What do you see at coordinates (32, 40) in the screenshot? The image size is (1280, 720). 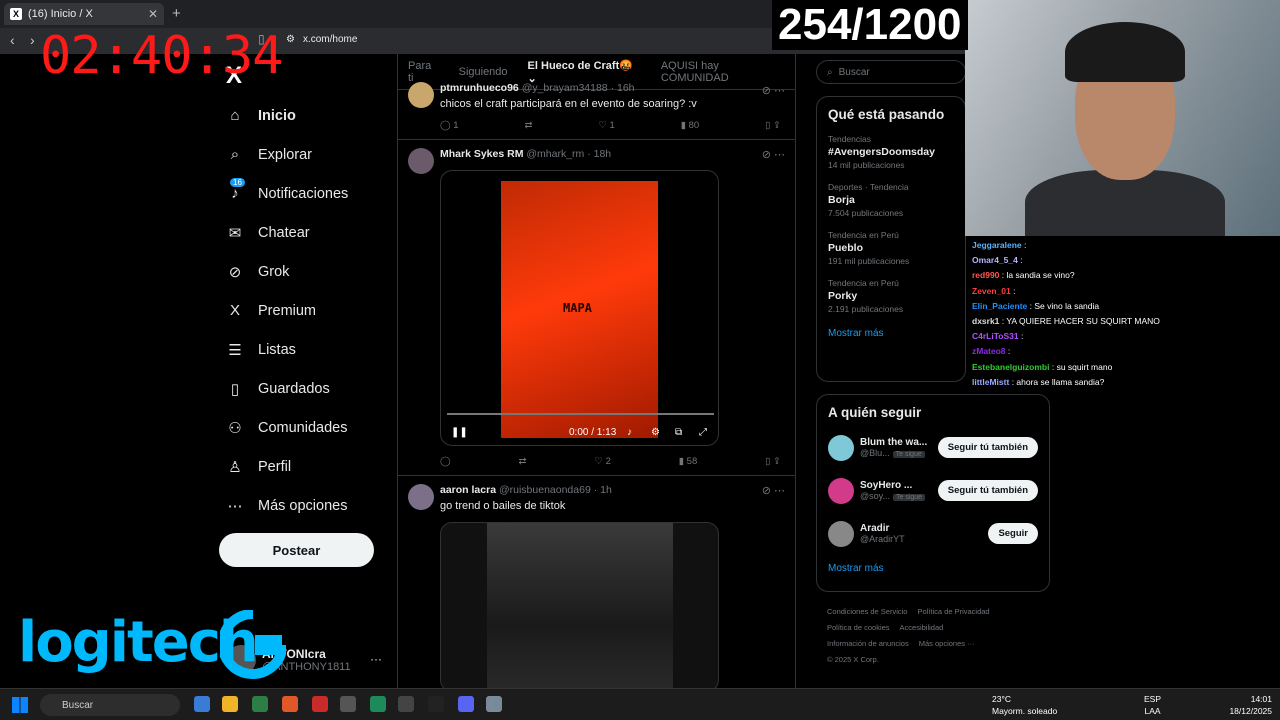 I see `forward-icon: ›` at bounding box center [32, 40].